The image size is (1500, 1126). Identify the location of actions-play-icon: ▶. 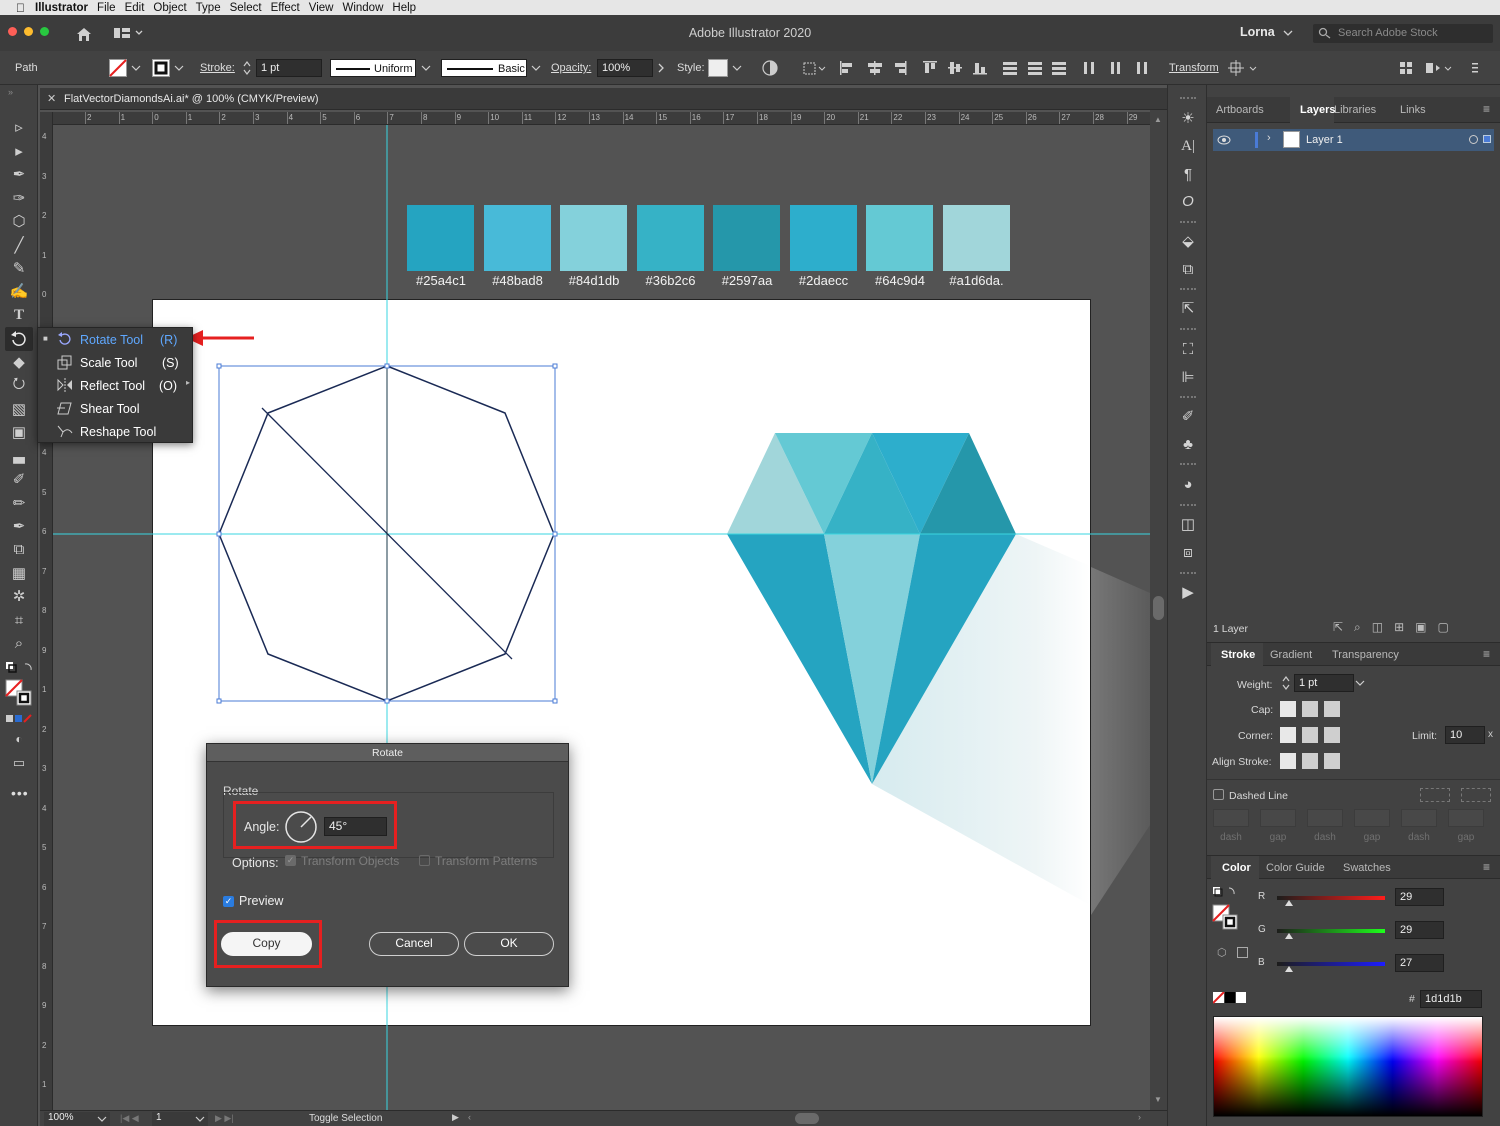
(1188, 592).